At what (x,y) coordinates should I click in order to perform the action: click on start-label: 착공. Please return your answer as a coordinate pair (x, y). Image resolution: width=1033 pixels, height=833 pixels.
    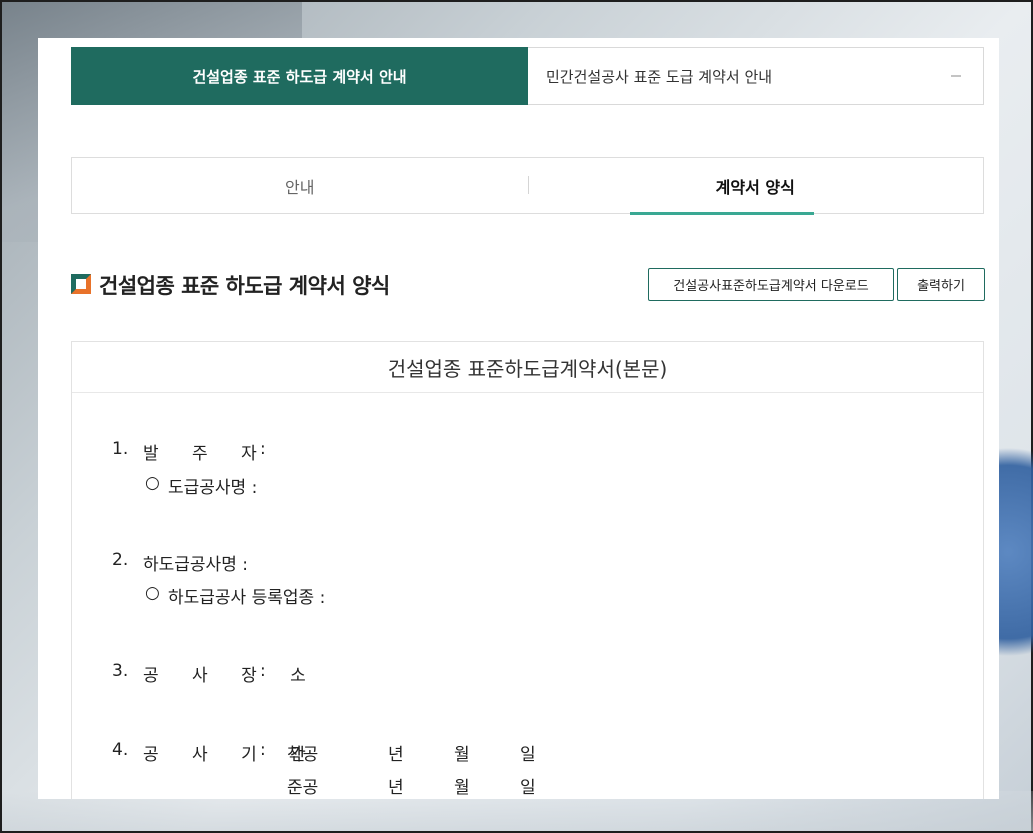
    Looking at the image, I should click on (303, 755).